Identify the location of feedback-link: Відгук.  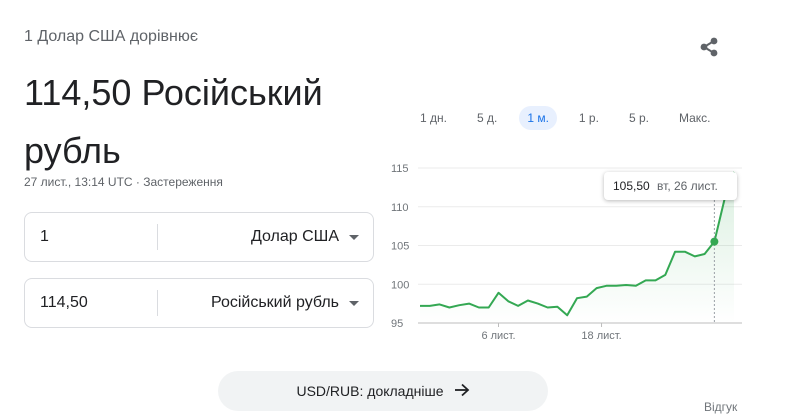
(720, 407).